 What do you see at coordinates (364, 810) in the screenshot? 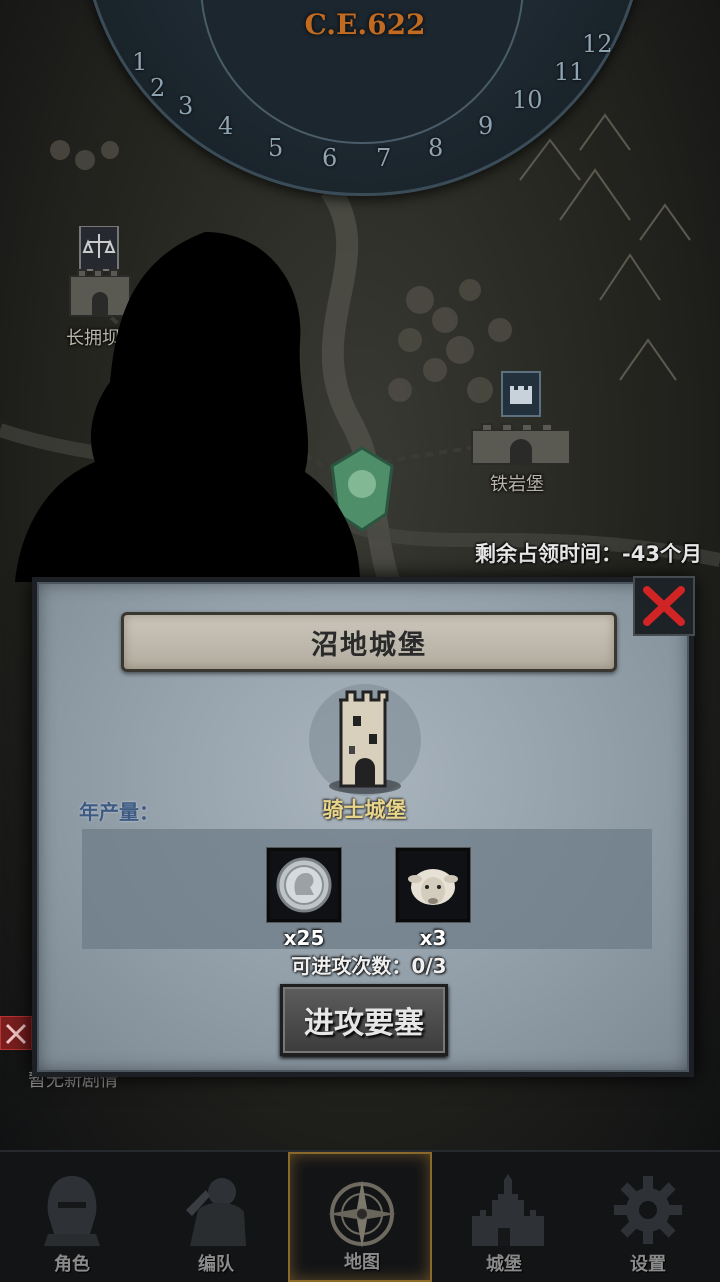
I see `fortress-type-label: 骑士城堡` at bounding box center [364, 810].